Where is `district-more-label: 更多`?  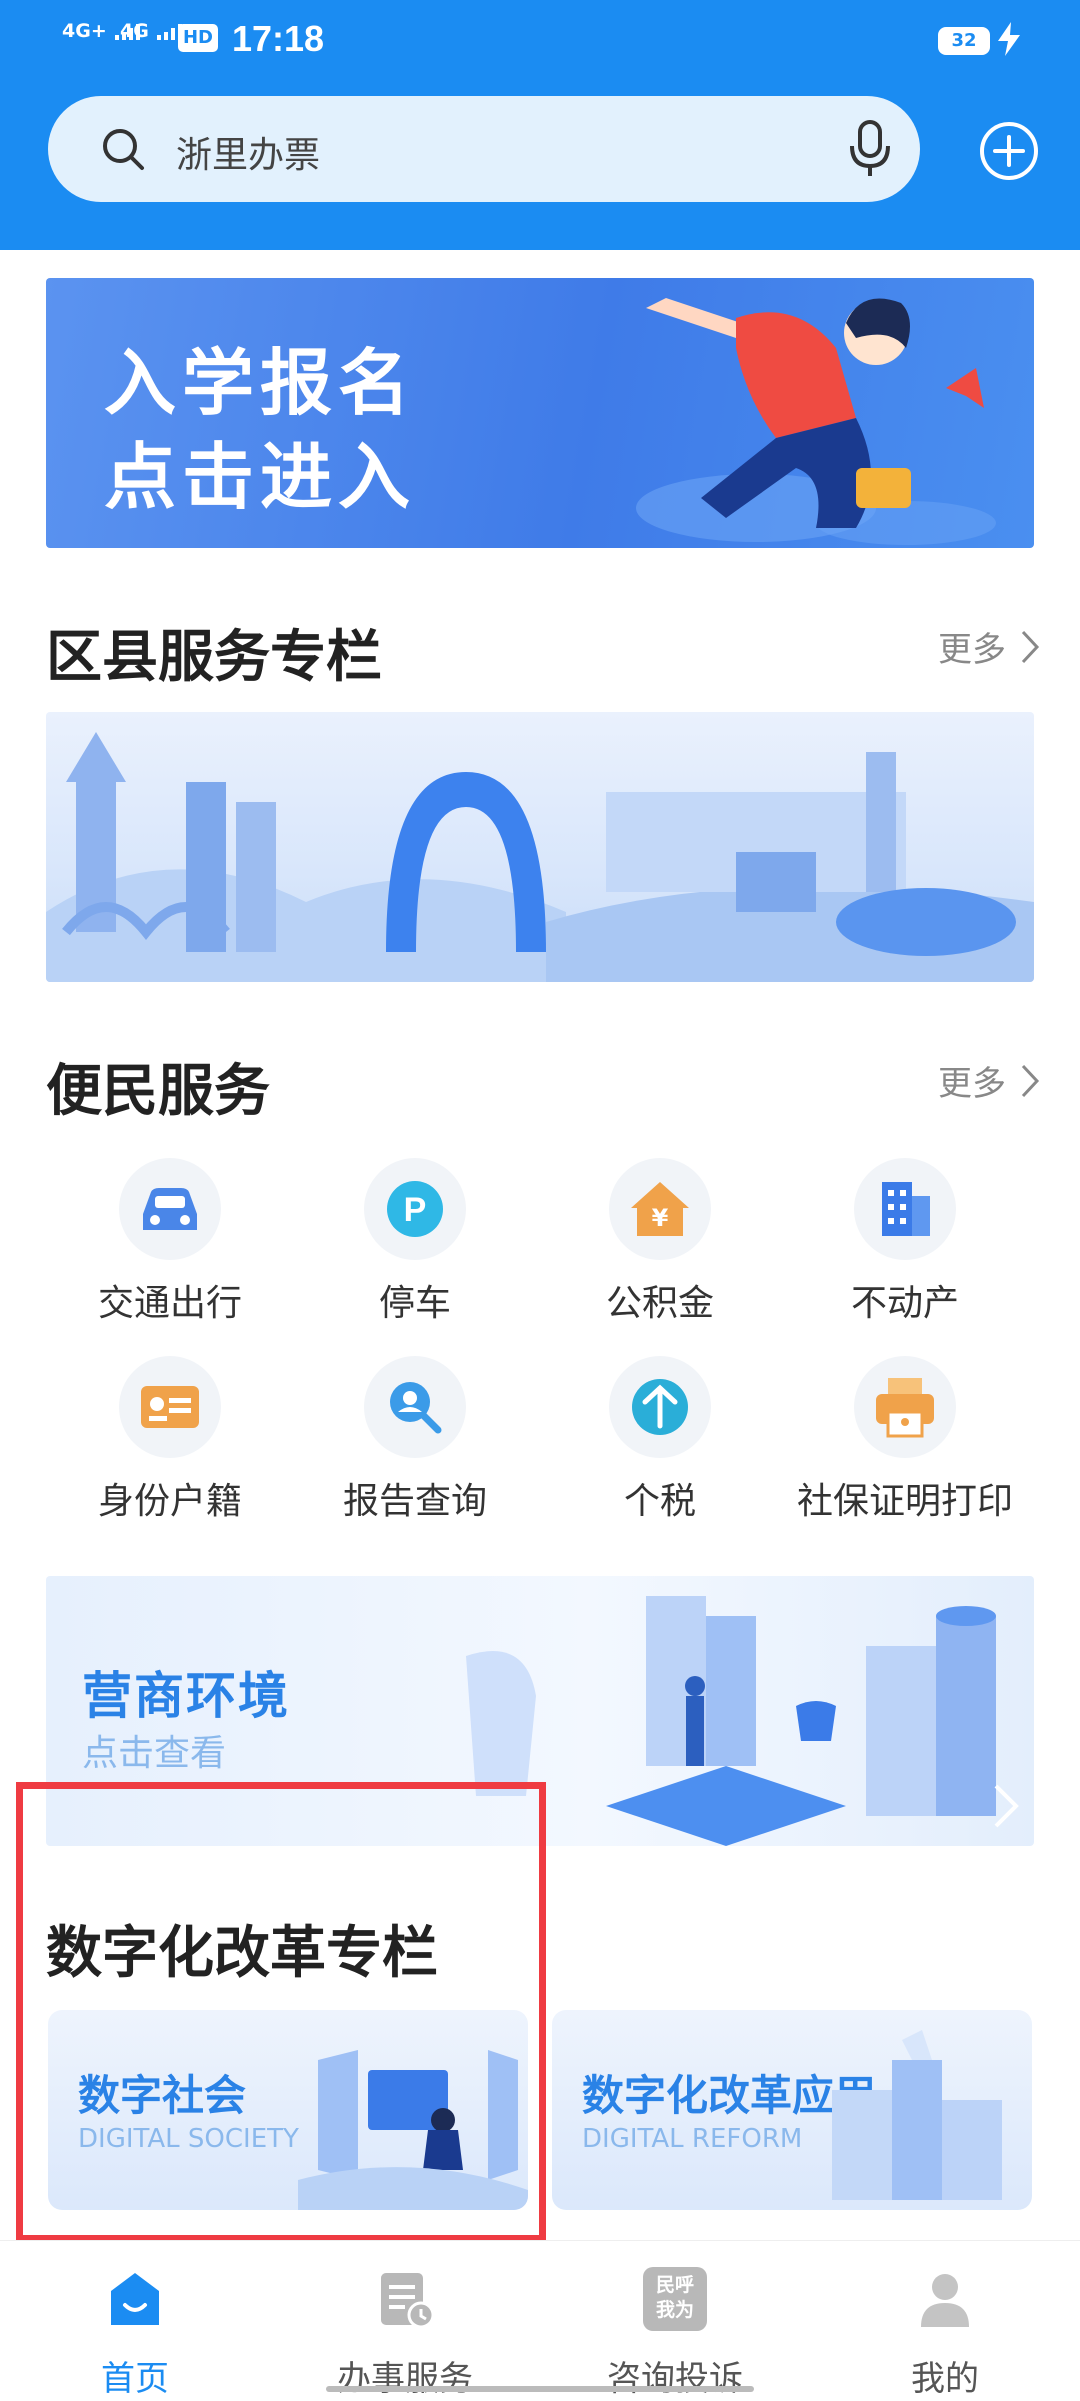 district-more-label: 更多 is located at coordinates (972, 650).